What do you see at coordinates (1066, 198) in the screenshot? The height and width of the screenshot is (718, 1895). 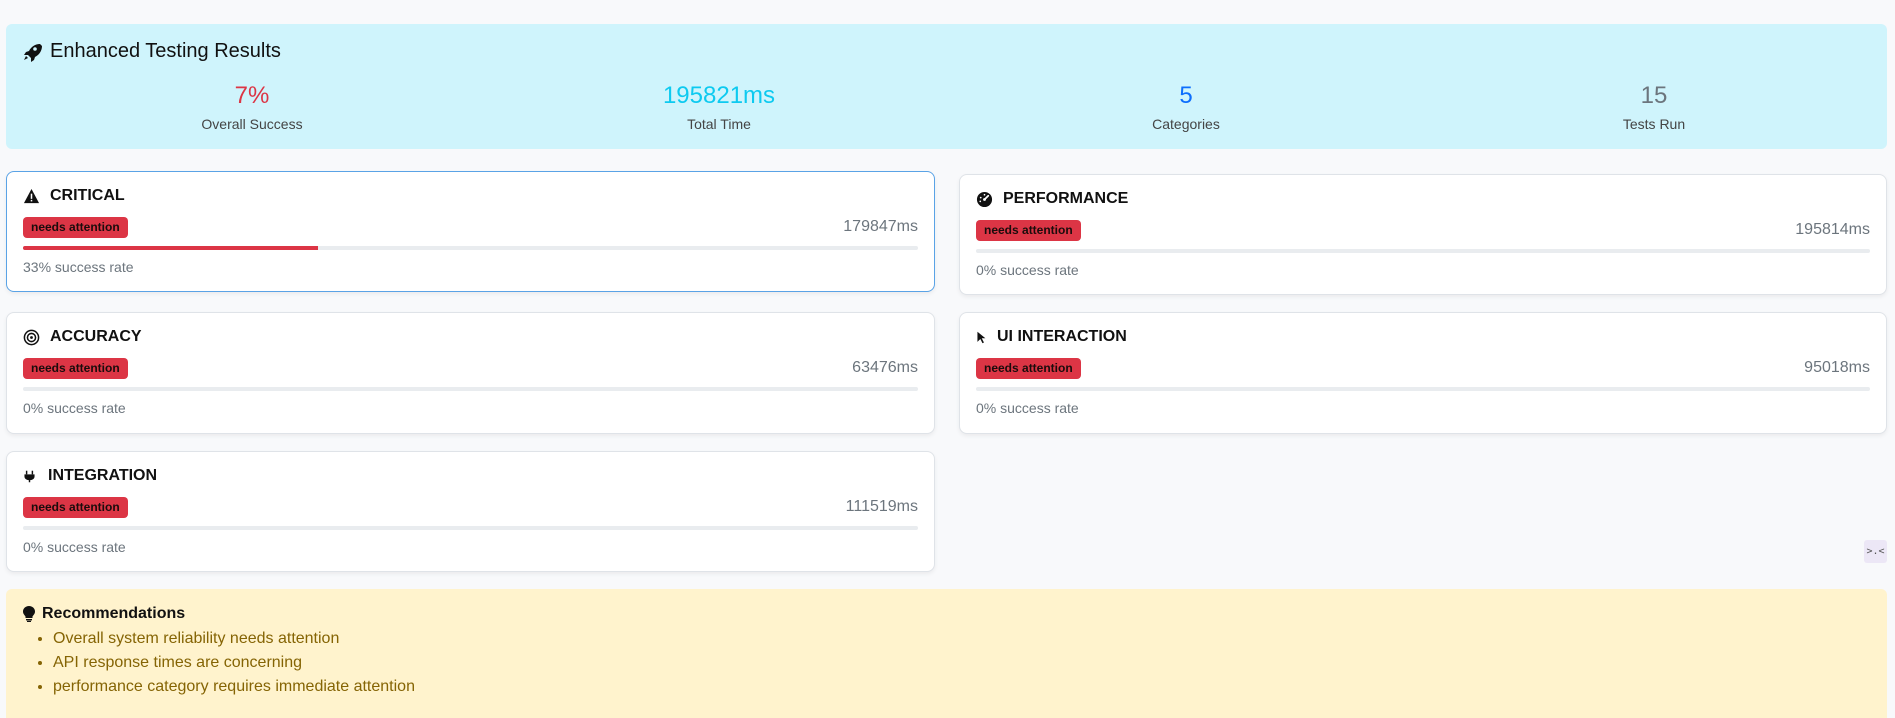 I see `category-name: PERFORMANCE` at bounding box center [1066, 198].